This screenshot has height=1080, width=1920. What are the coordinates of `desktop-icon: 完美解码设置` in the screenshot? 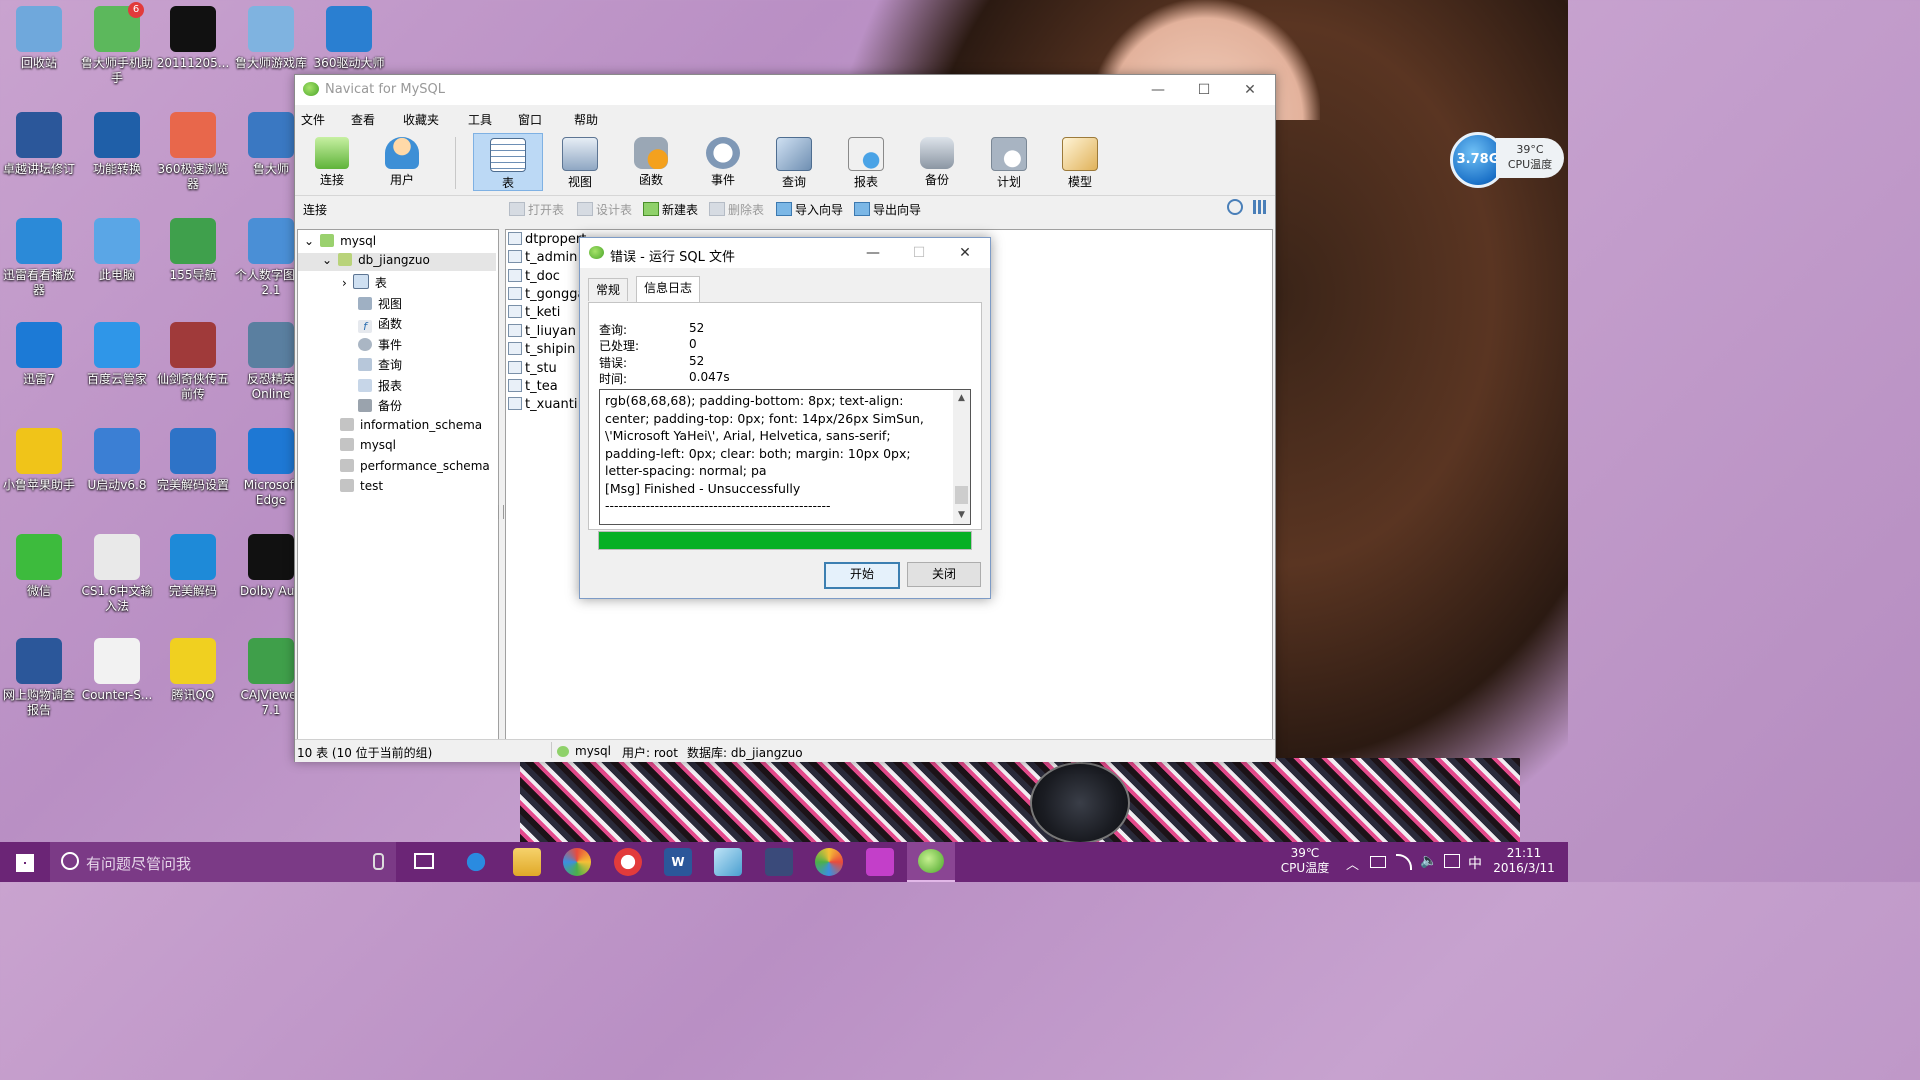 It's located at (193, 460).